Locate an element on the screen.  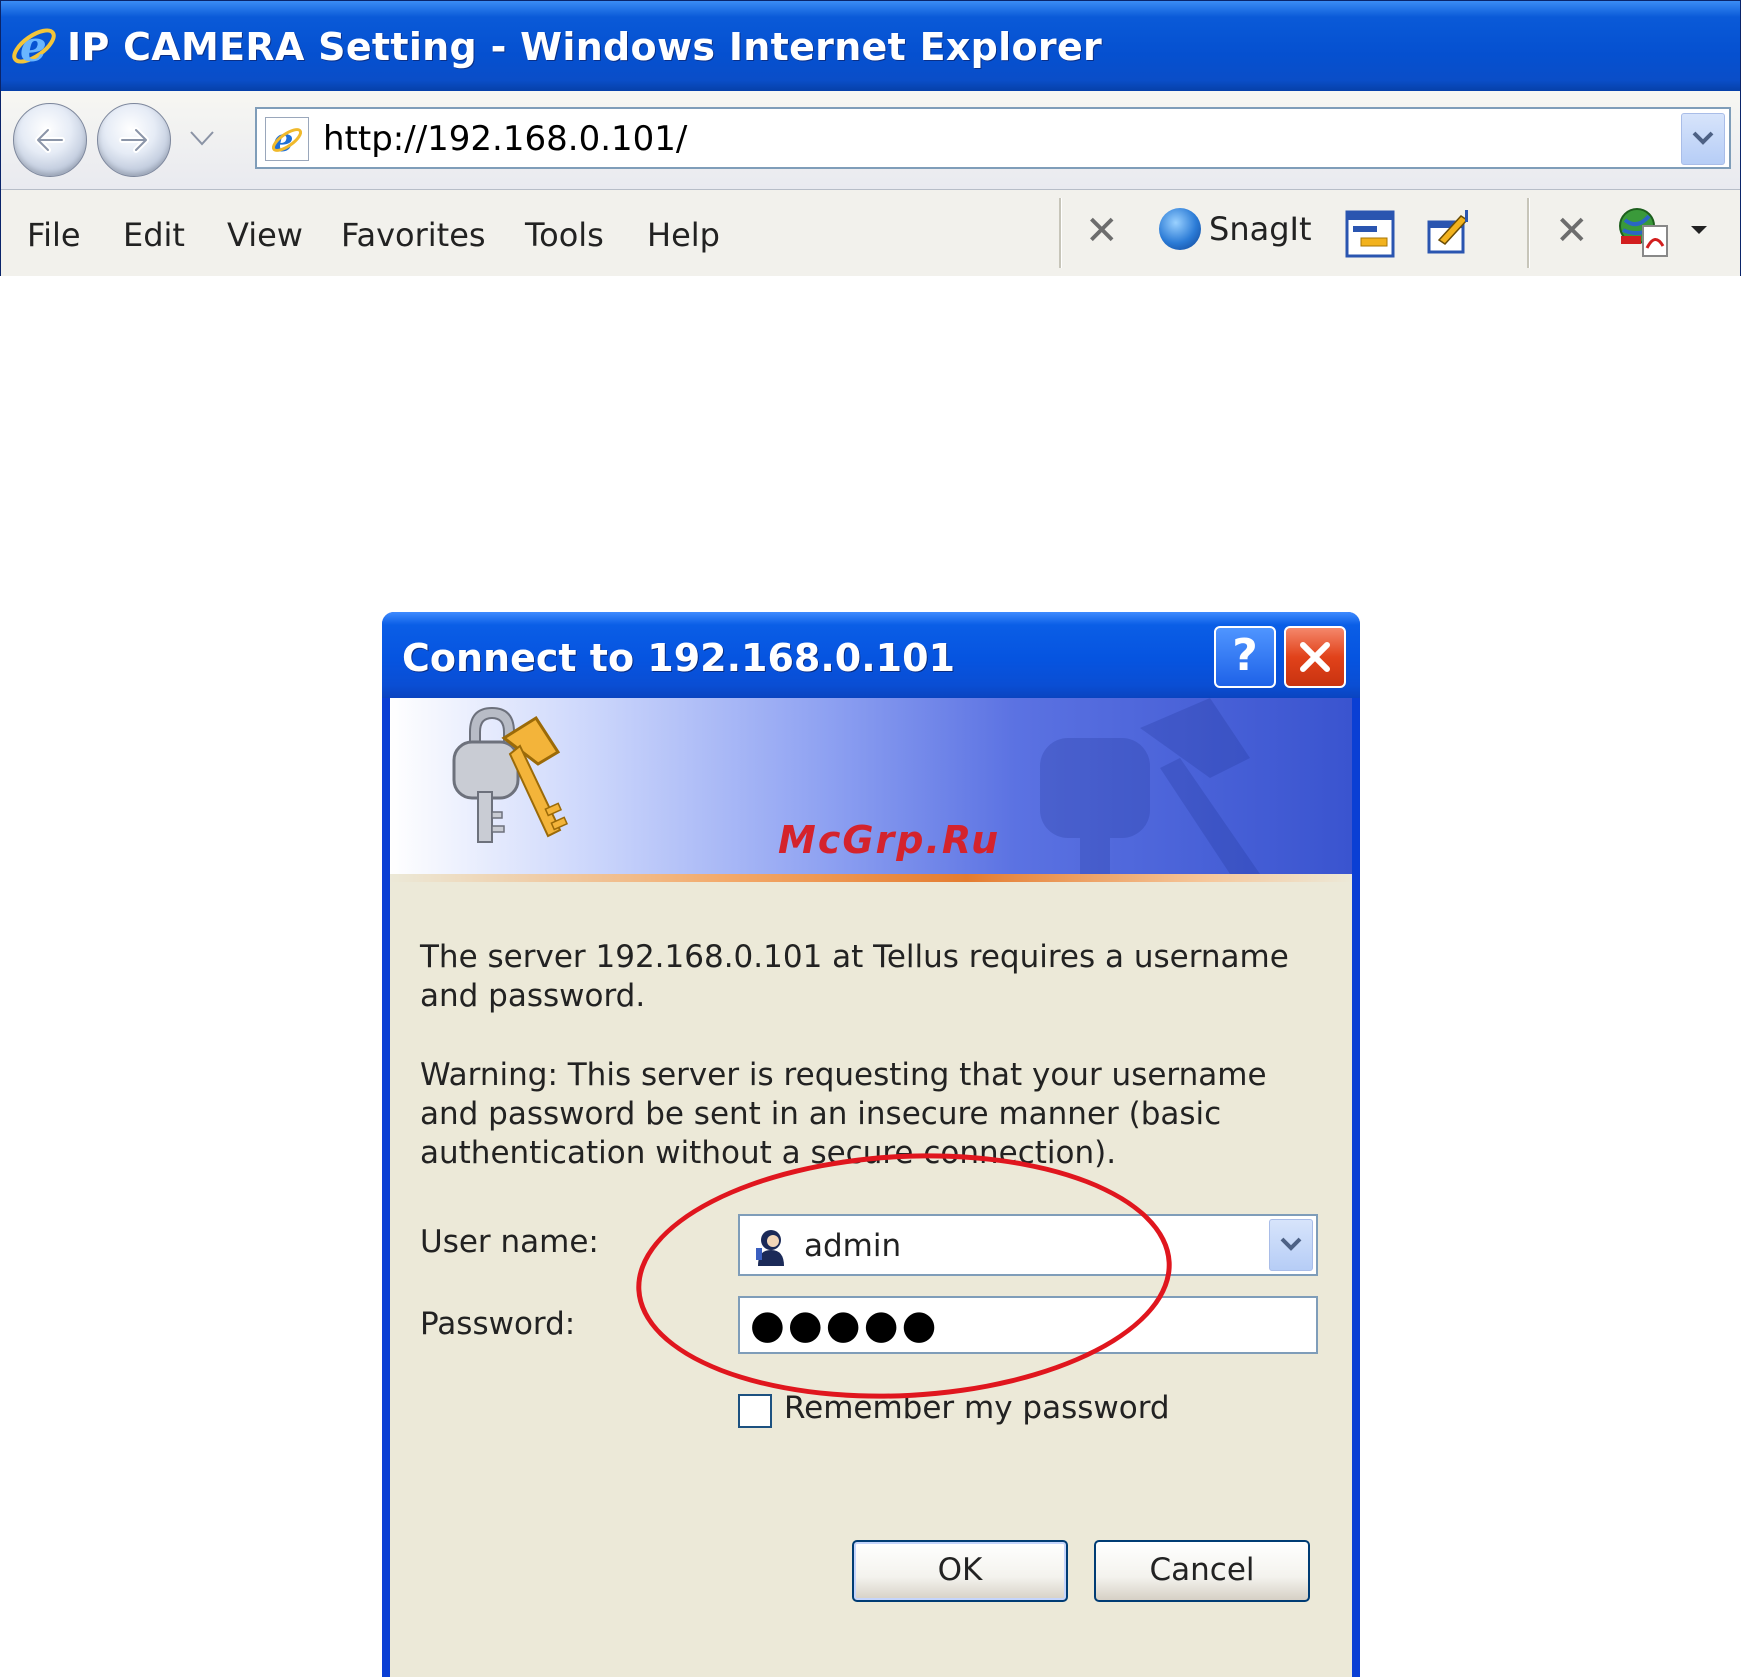
close-button is located at coordinates (1315, 657).